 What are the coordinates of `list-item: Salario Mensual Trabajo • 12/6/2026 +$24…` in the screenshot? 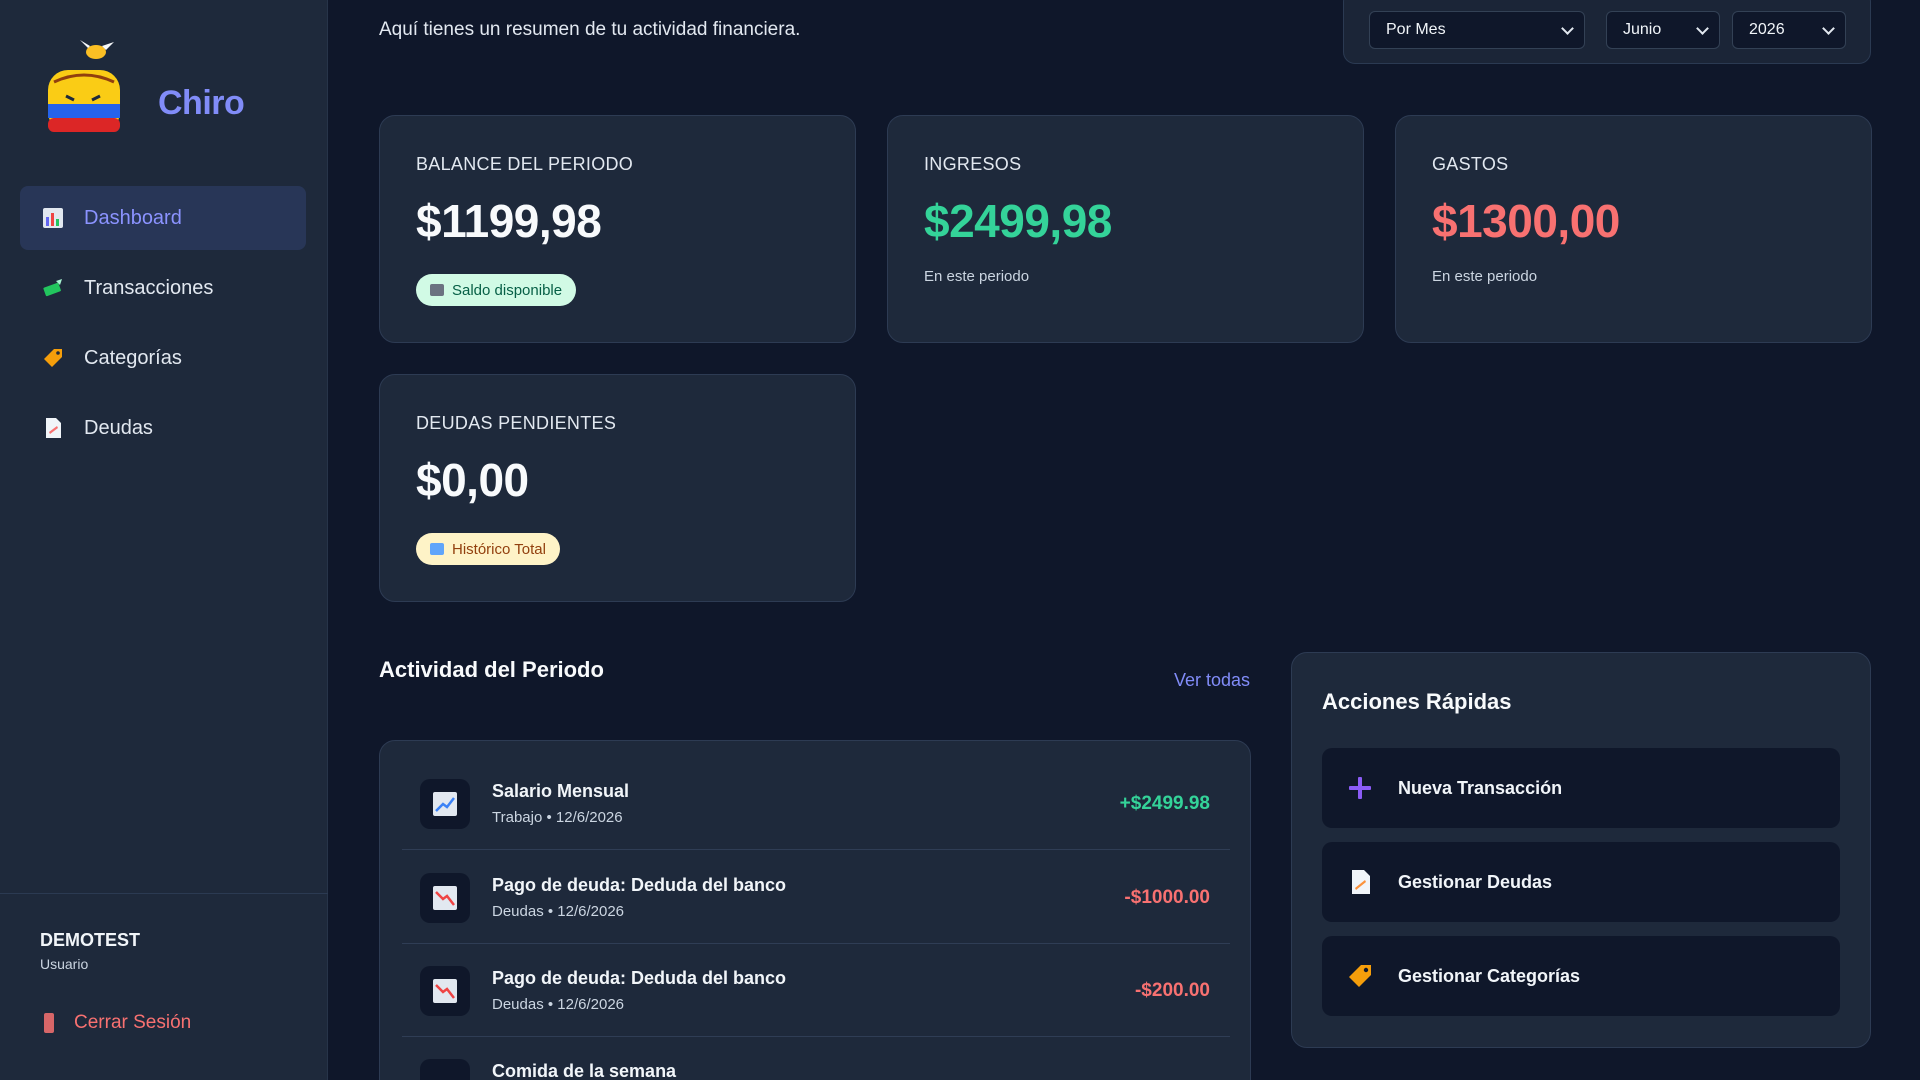 It's located at (816, 803).